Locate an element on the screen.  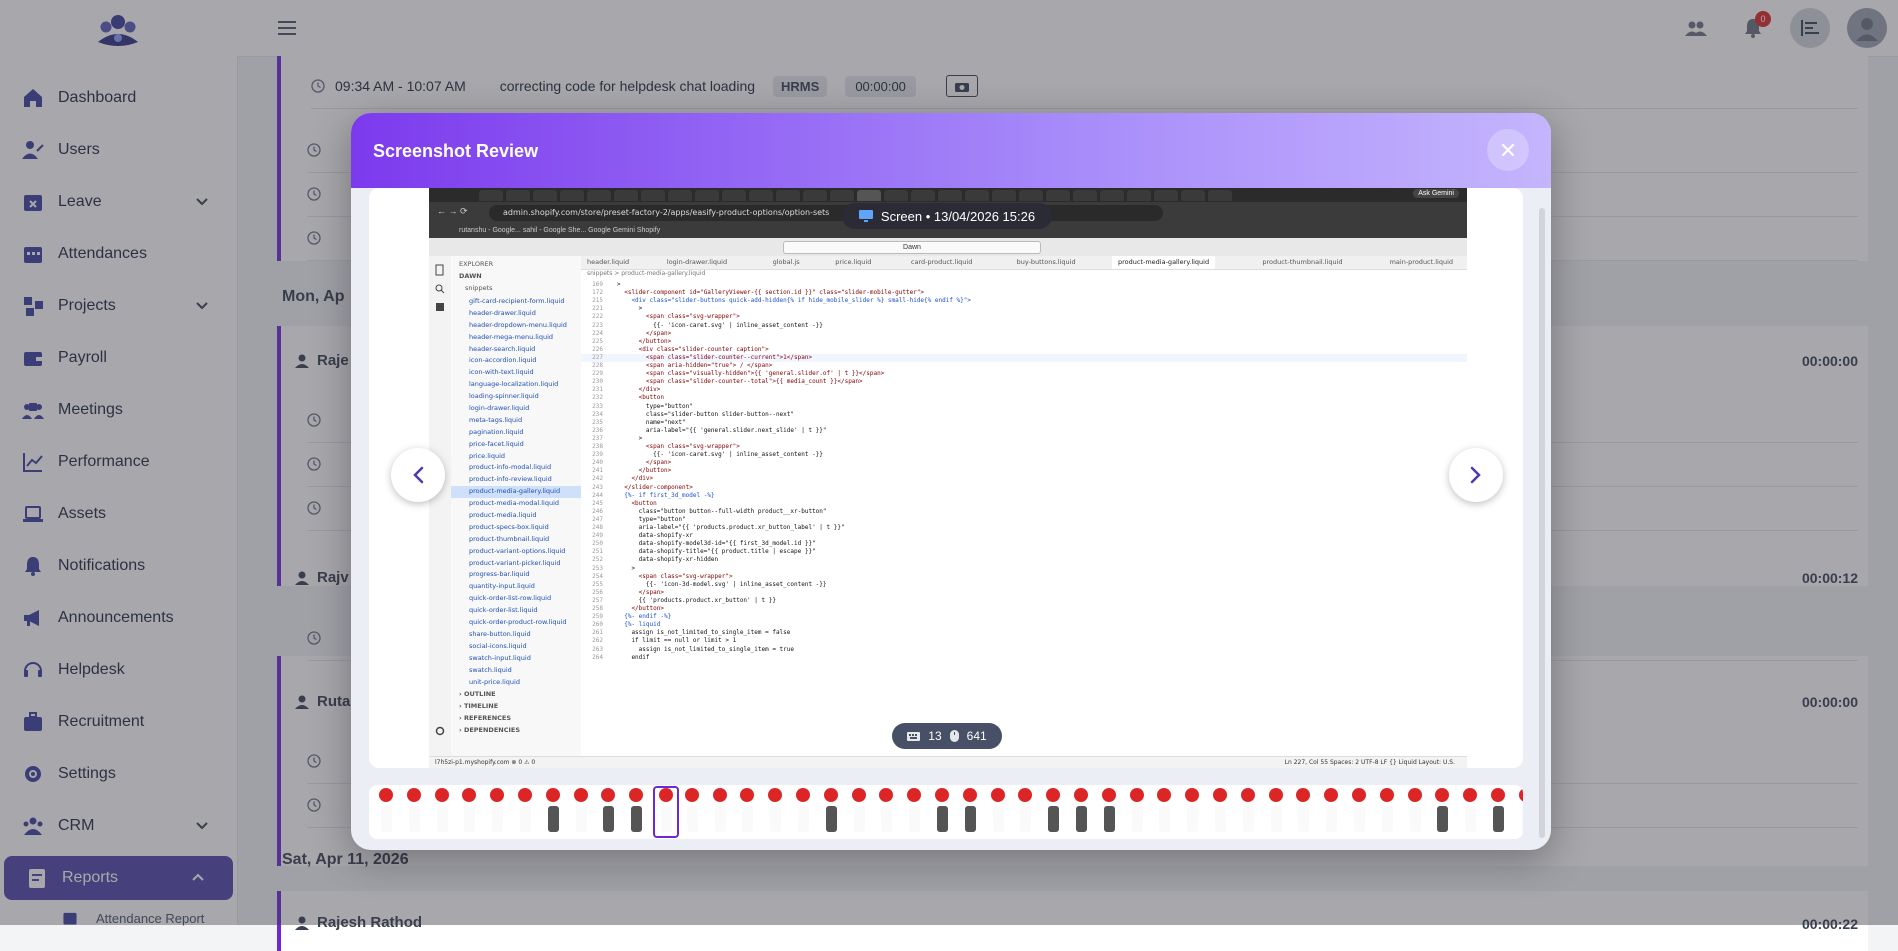
explorer-file: loading-spinner.liquid is located at coordinates (516, 397).